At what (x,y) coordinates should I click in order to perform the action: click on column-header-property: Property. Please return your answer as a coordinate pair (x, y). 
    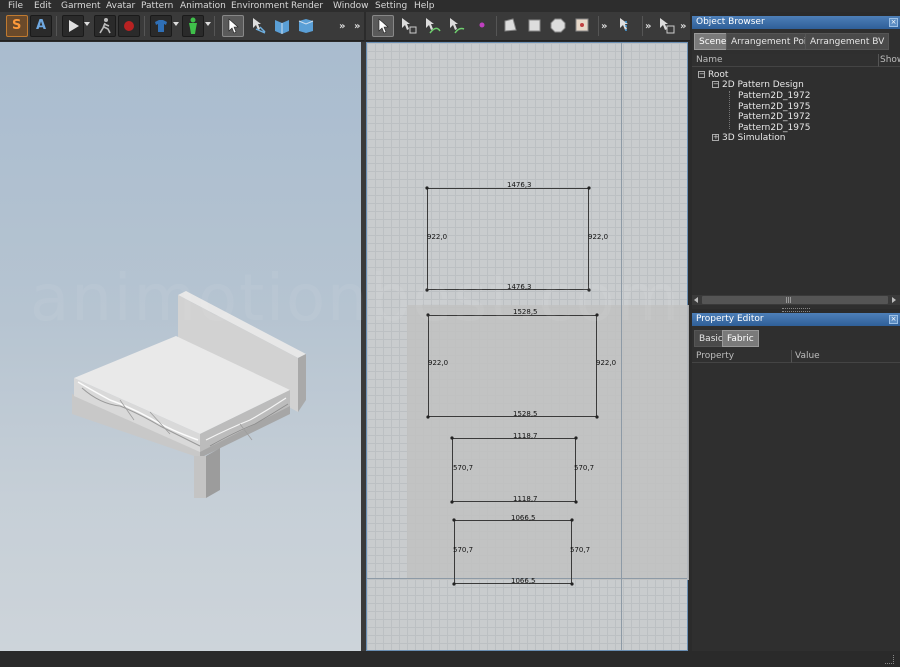
    Looking at the image, I should click on (741, 356).